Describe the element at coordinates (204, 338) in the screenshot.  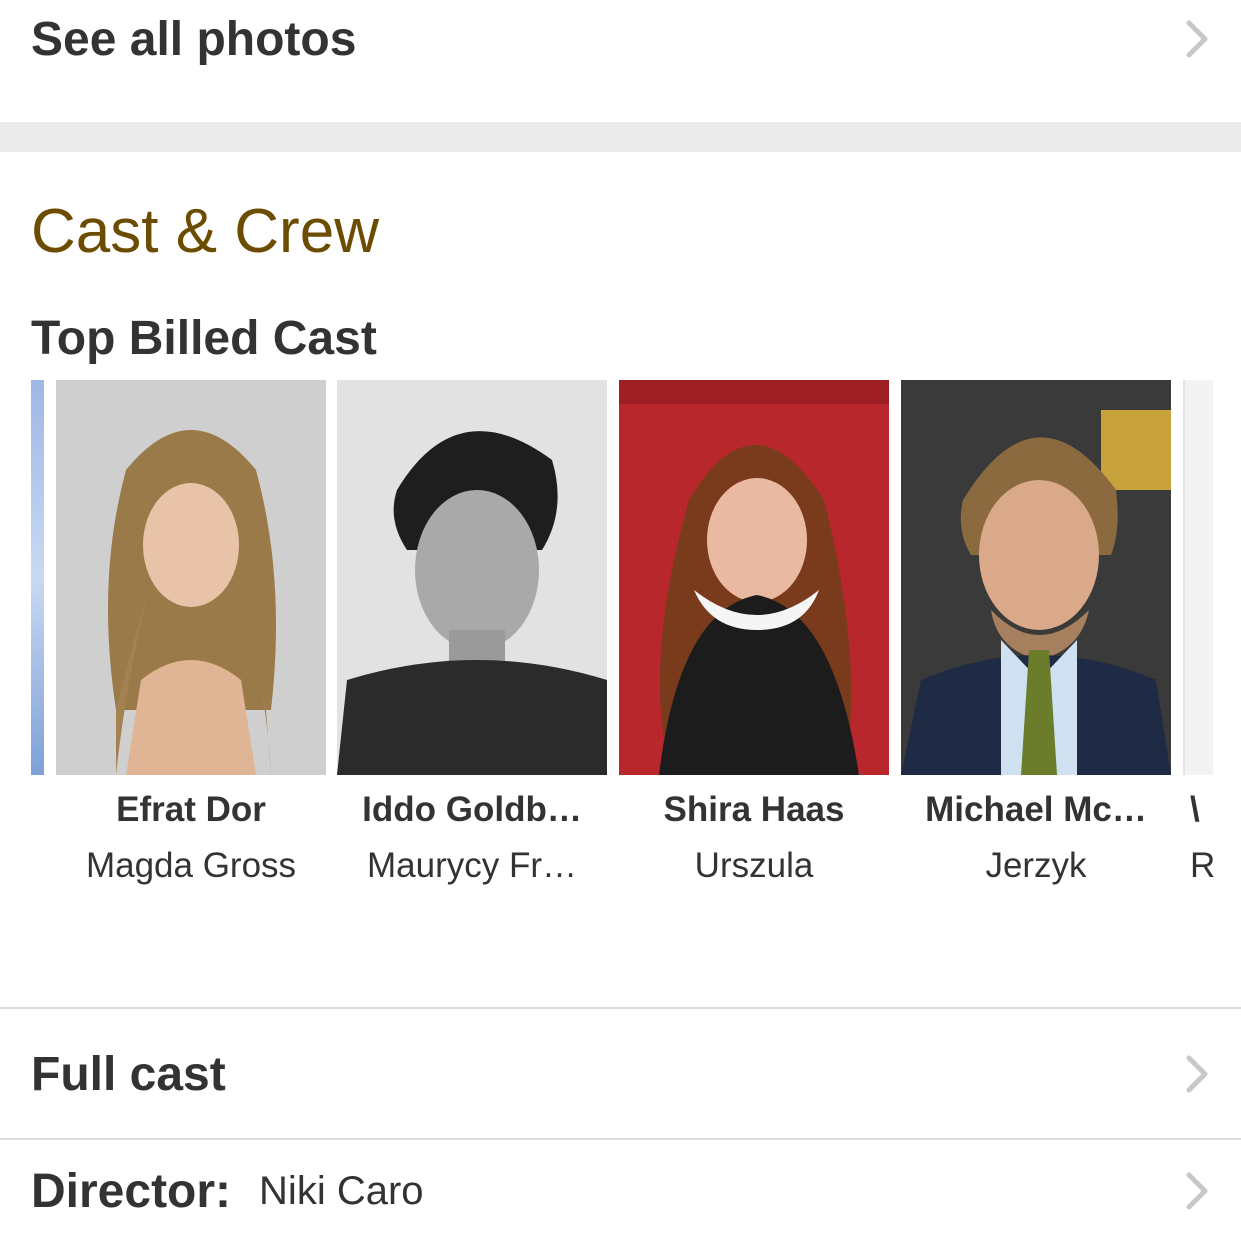
I see `top-billed-cast-title: Top Billed Cast` at that location.